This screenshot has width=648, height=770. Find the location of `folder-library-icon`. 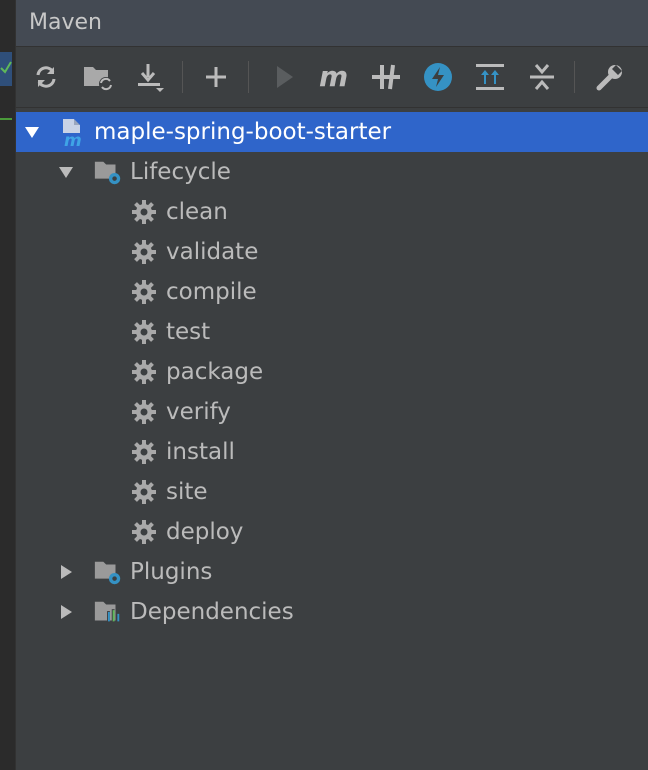

folder-library-icon is located at coordinates (108, 612).